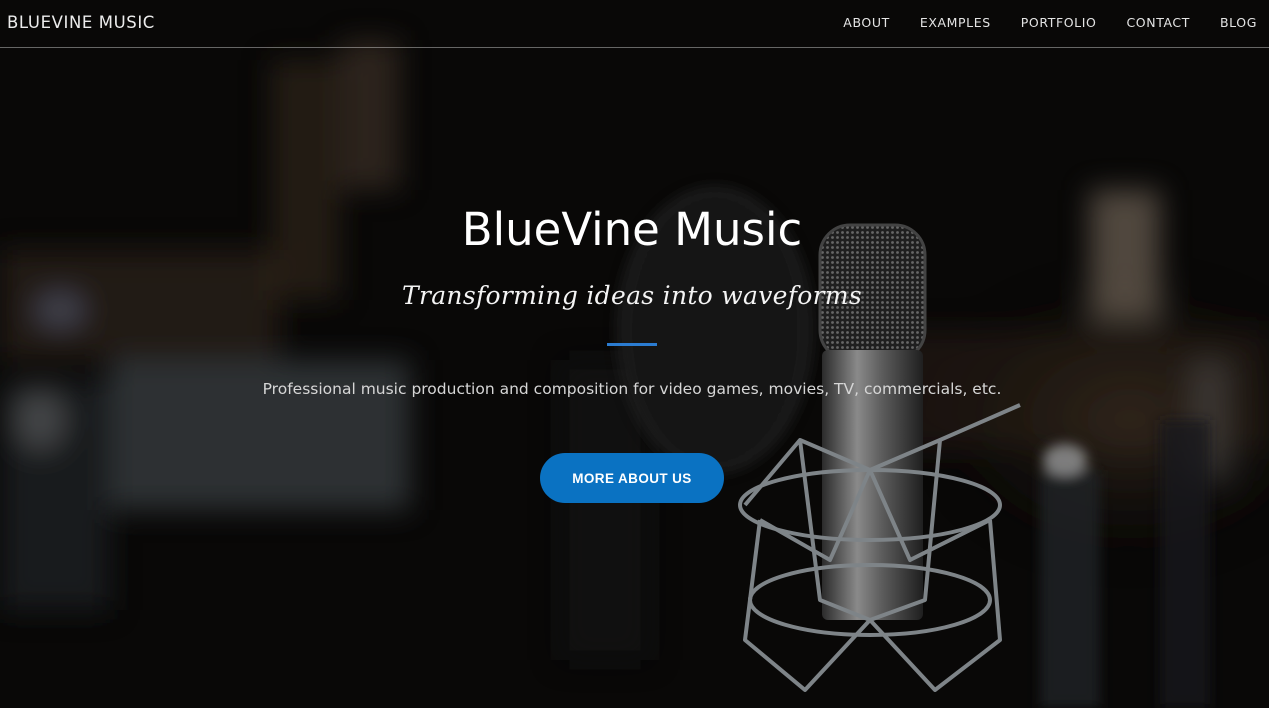 This screenshot has height=708, width=1269. I want to click on nav-link-portfolio: PORTFOLIO, so click(1059, 22).